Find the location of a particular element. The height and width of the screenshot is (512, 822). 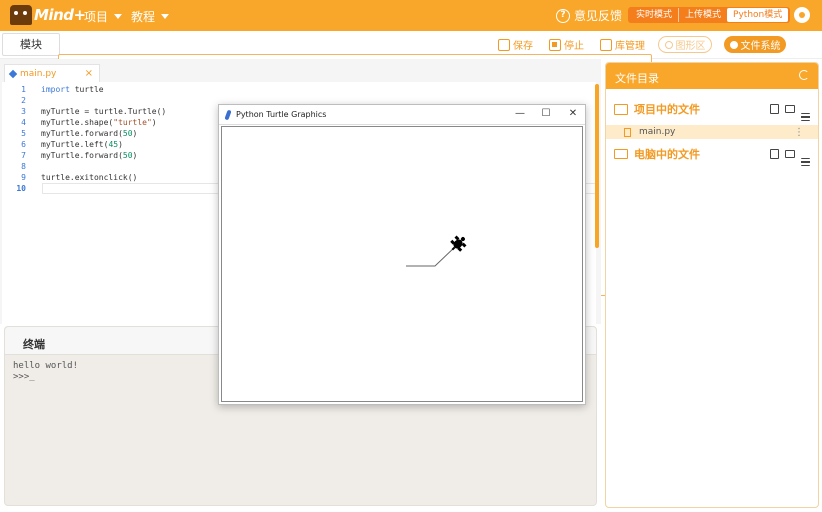

stop-label: 停止 is located at coordinates (574, 46).